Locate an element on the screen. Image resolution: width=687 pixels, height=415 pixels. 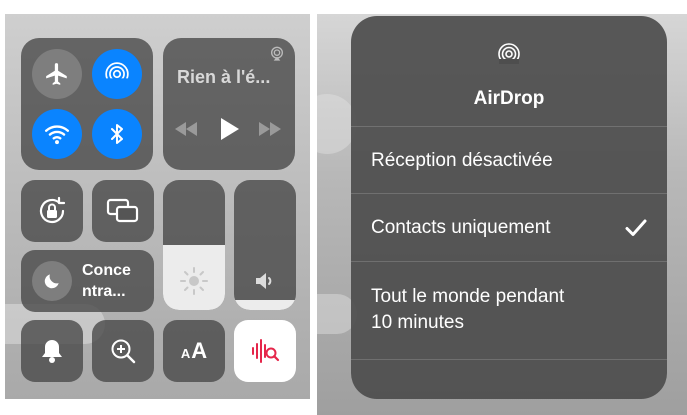
airdrop-menu-header: AirDrop is located at coordinates (509, 71).